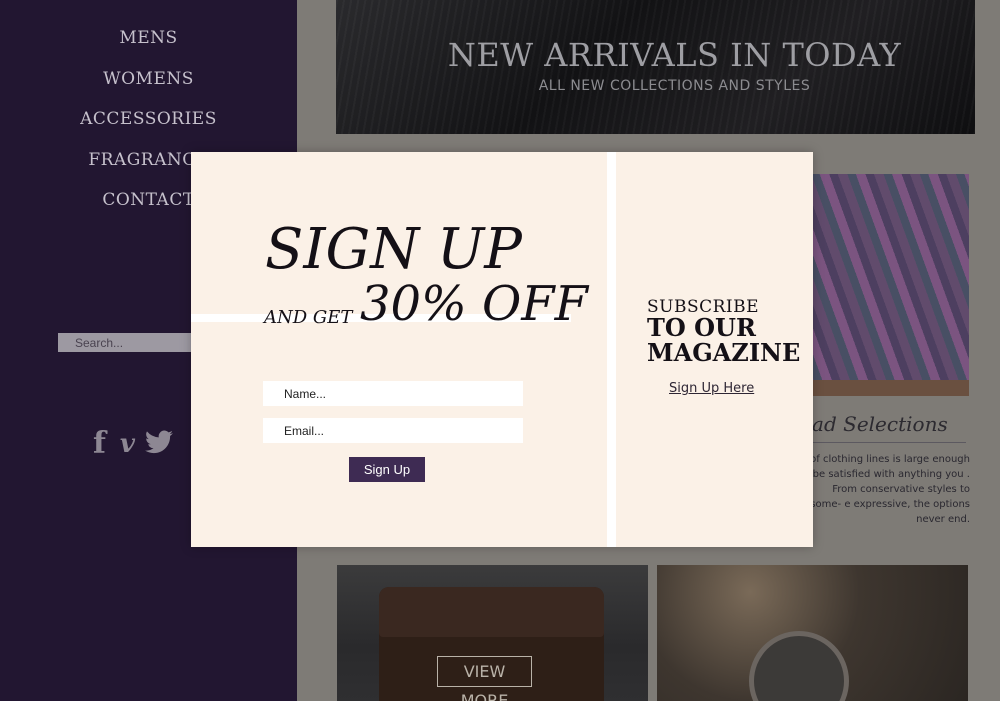 The height and width of the screenshot is (701, 1000). What do you see at coordinates (148, 46) in the screenshot?
I see `nav-item-mens: MENS` at bounding box center [148, 46].